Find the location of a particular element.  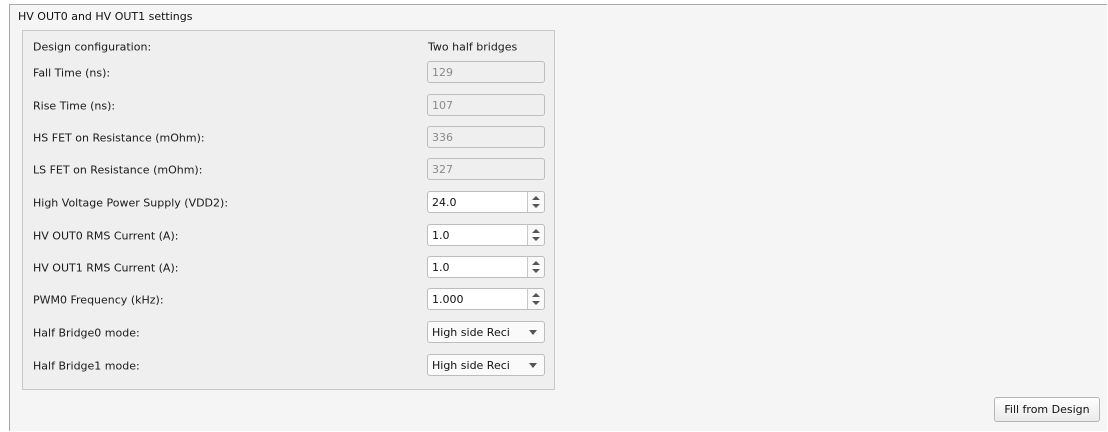

pwm0-frequency-spinner-buttons is located at coordinates (535, 299).